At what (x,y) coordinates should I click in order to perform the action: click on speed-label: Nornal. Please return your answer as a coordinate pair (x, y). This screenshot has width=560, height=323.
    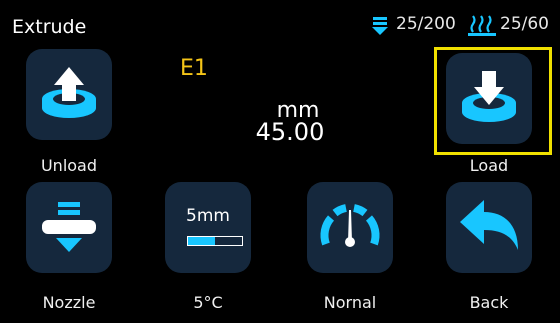
    Looking at the image, I should click on (350, 302).